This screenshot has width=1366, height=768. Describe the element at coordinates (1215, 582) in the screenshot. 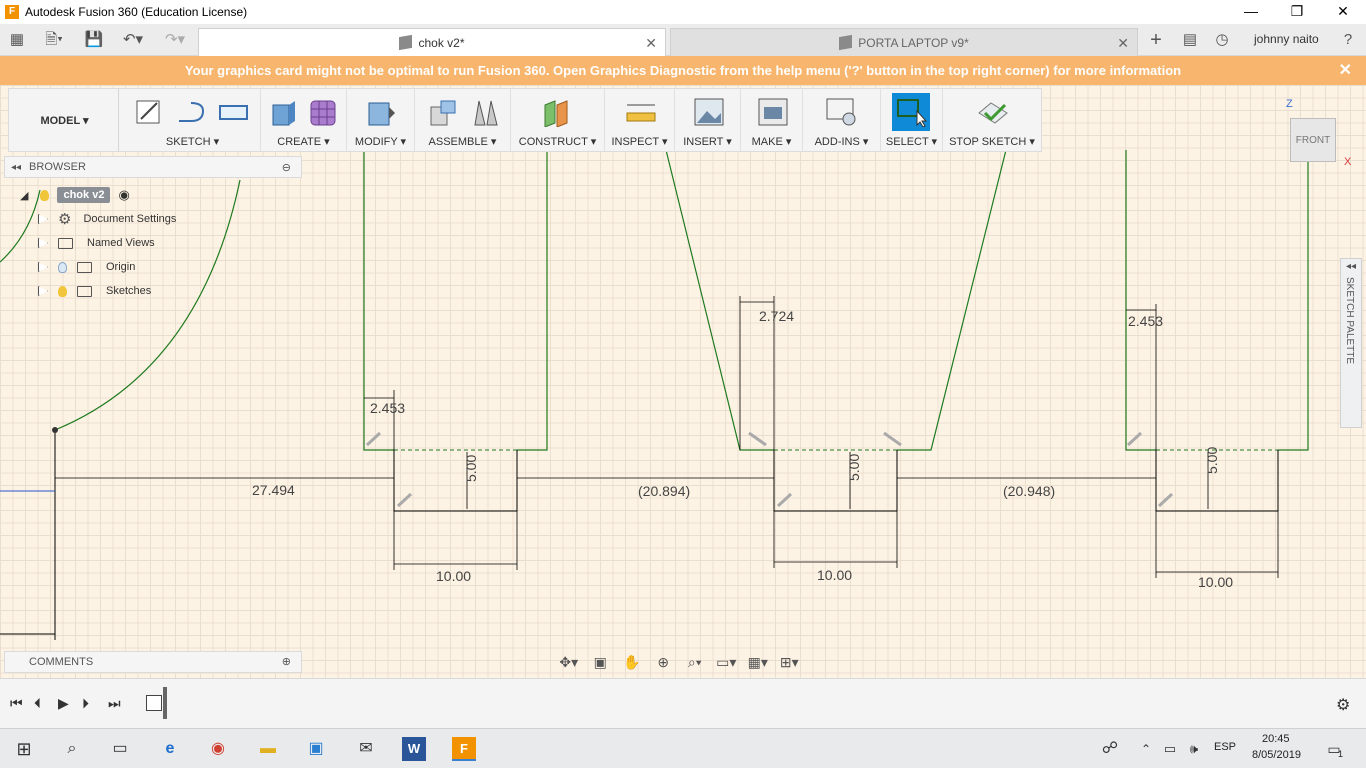

I see `dimension-10-right: 10.00` at that location.